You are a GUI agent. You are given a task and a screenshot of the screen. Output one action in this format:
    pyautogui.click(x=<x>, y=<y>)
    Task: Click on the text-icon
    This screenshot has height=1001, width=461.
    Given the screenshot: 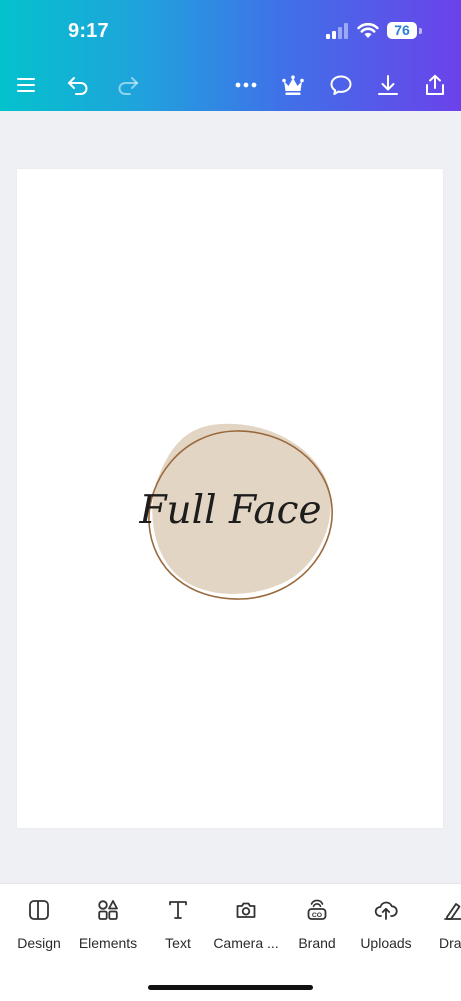 What is the action you would take?
    pyautogui.click(x=178, y=910)
    